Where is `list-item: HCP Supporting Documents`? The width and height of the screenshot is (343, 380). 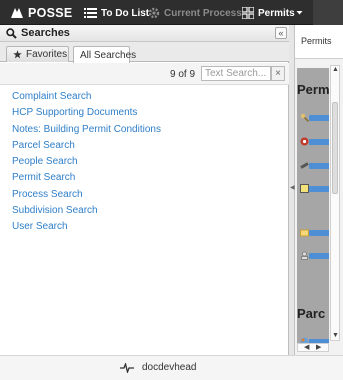 list-item: HCP Supporting Documents is located at coordinates (86, 115).